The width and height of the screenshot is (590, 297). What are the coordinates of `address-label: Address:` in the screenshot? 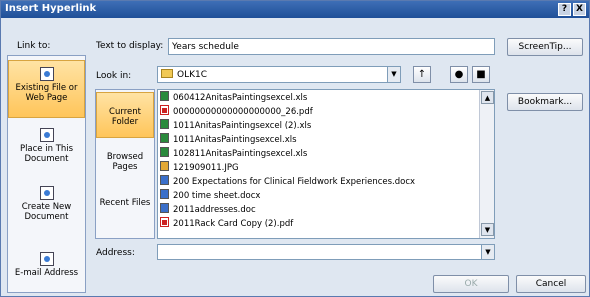 It's located at (115, 253).